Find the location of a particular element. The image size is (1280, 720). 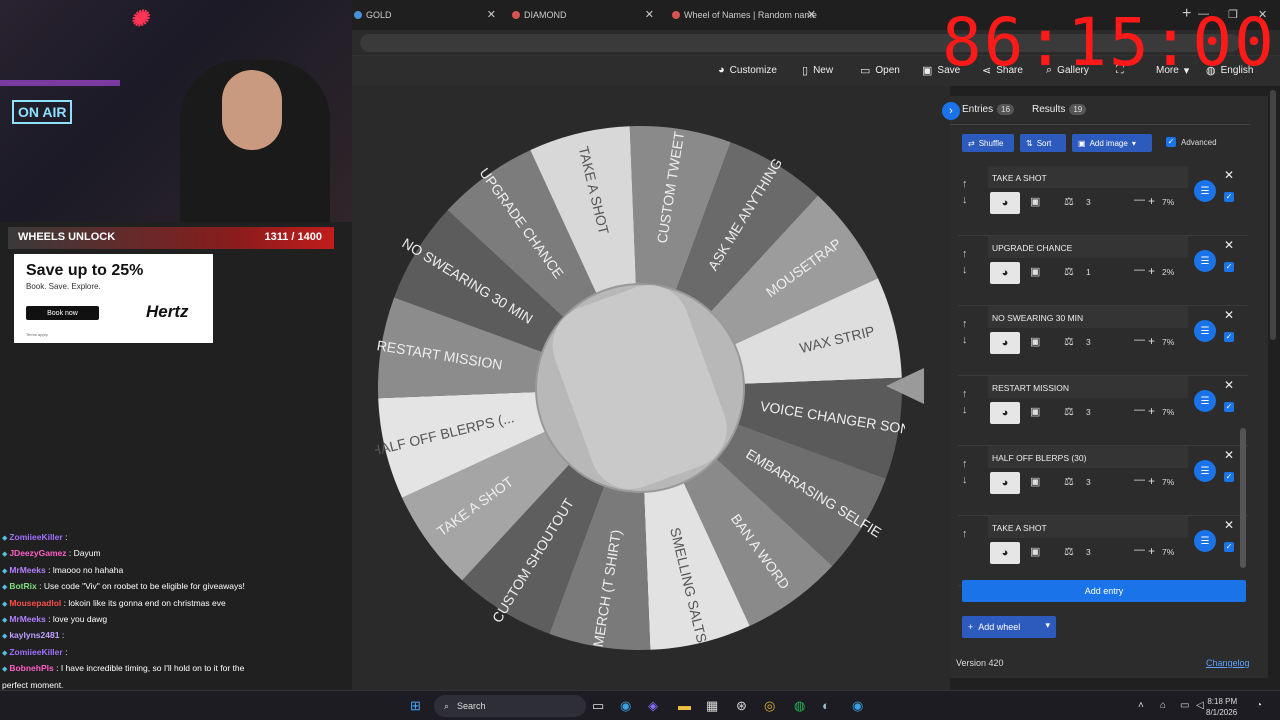

tab-wheel-of-names: Wheel of Names | Random name ✕ is located at coordinates (746, 15).